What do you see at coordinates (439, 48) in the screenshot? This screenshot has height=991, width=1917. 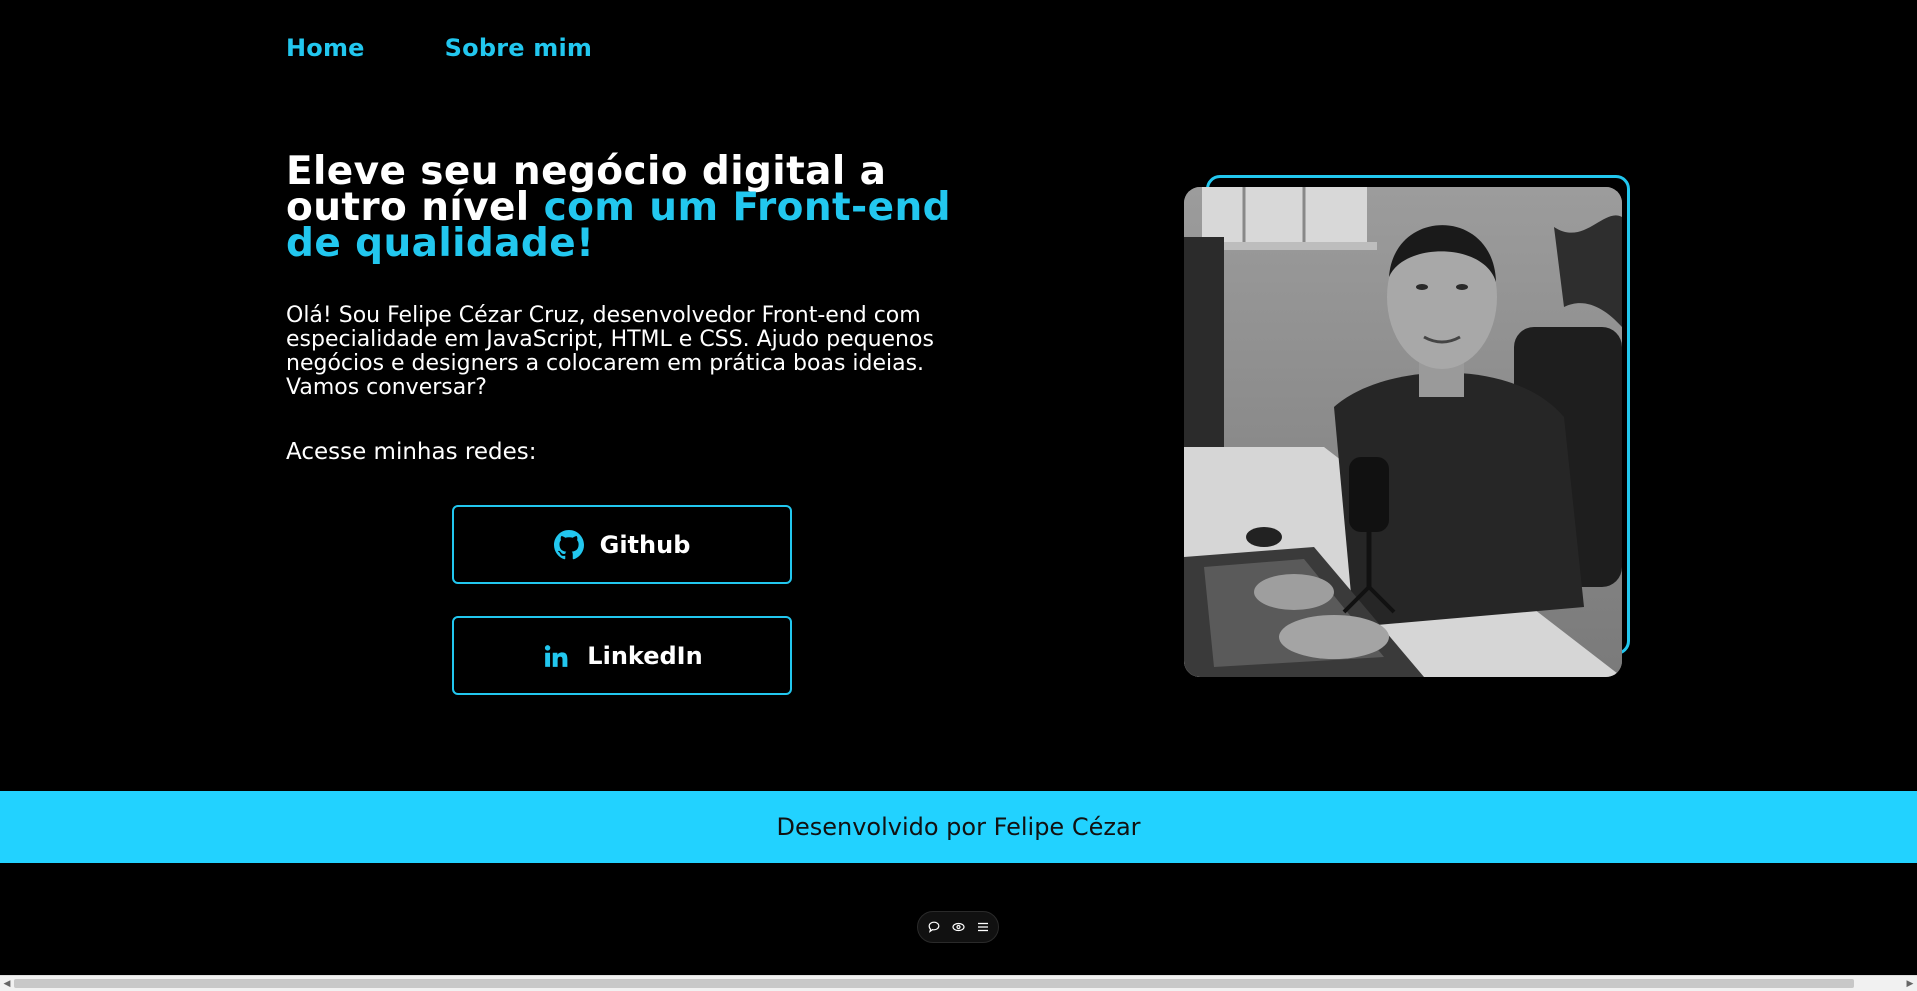 I see `top-nav: Home Sobre mim` at bounding box center [439, 48].